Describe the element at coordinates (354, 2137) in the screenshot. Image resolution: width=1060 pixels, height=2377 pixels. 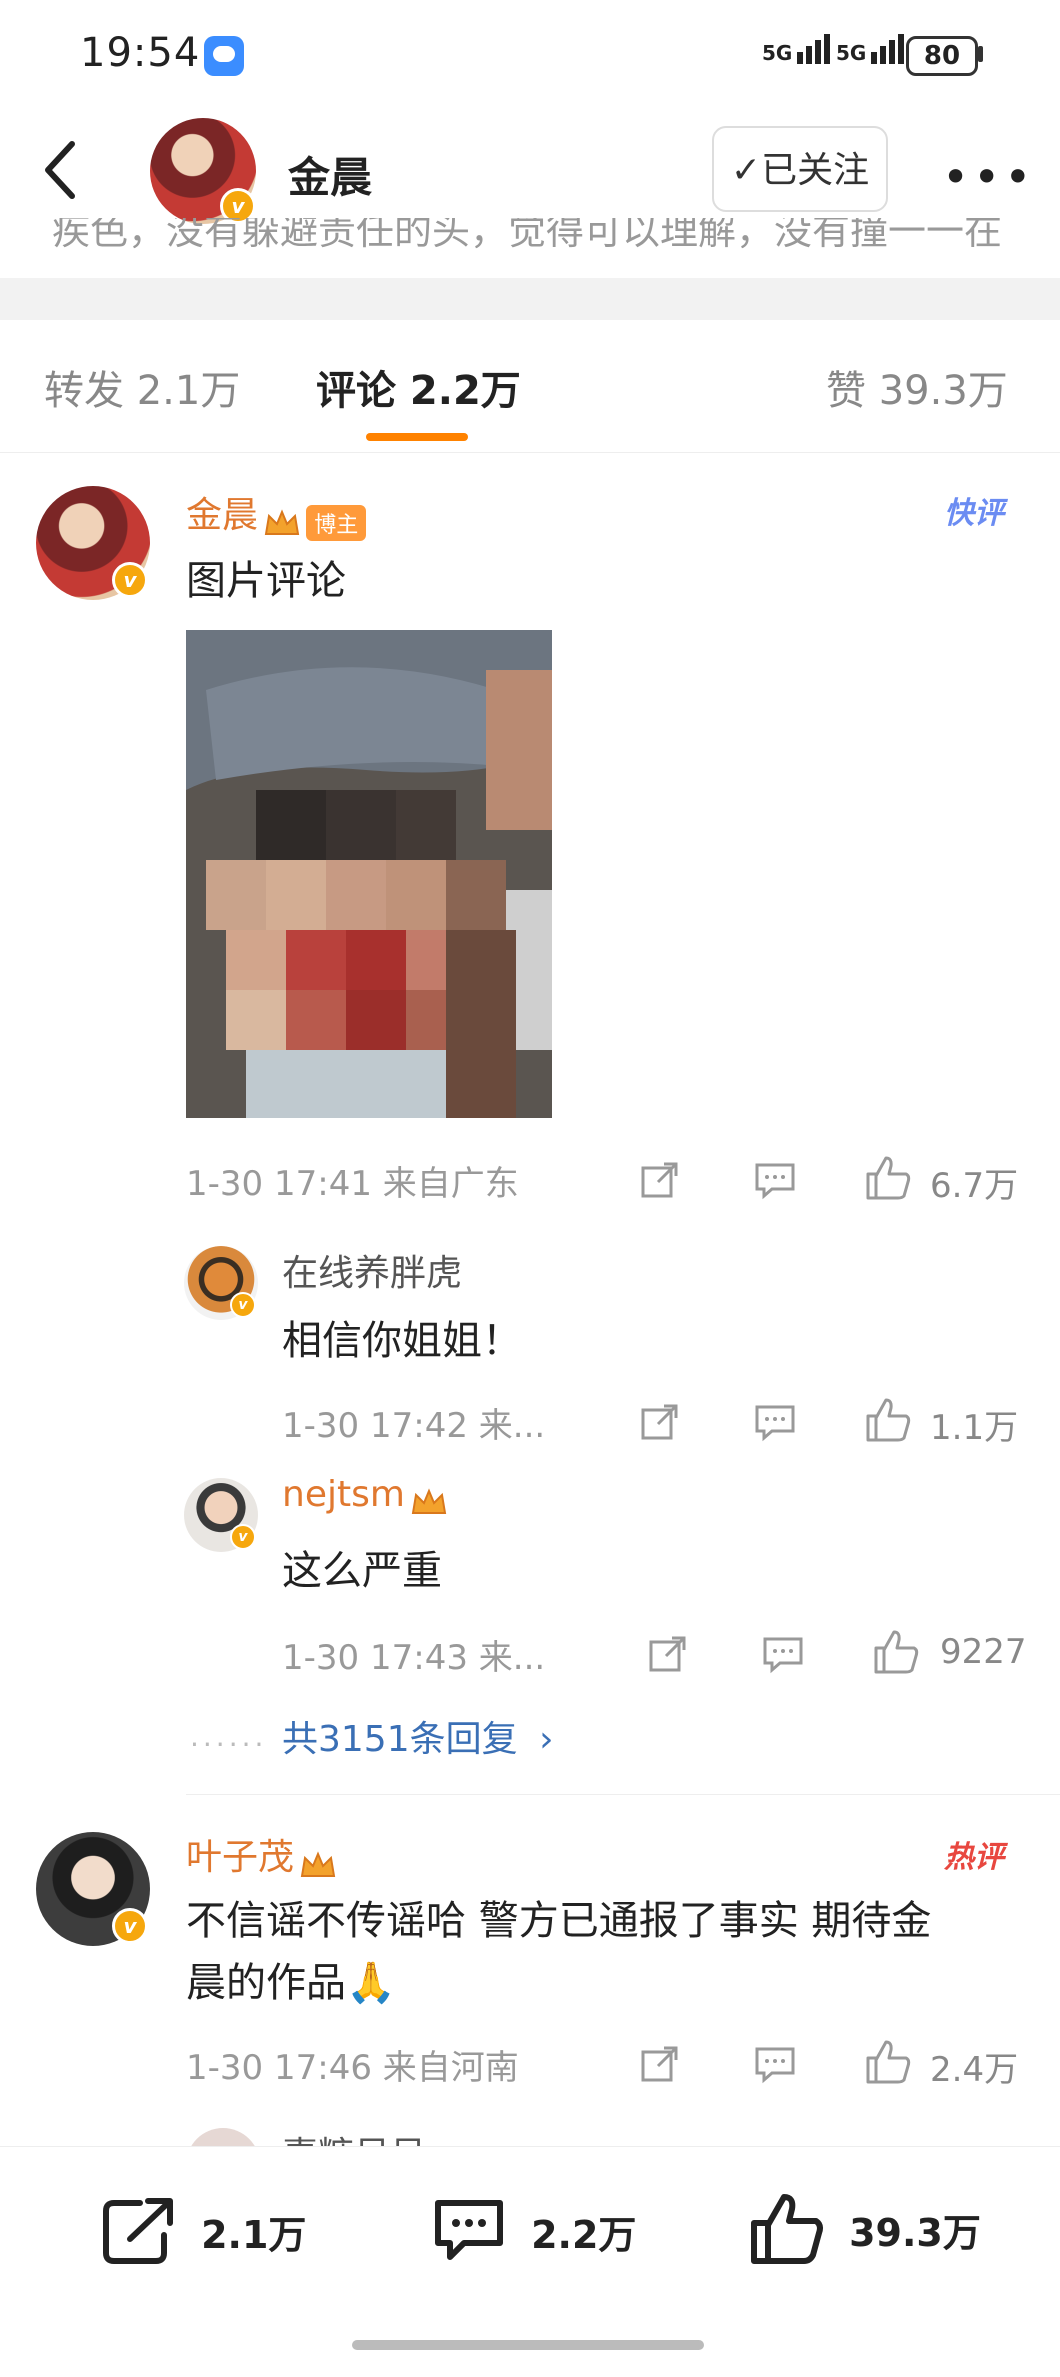
I see `next-comment-author: 喜糖呆呆` at that location.